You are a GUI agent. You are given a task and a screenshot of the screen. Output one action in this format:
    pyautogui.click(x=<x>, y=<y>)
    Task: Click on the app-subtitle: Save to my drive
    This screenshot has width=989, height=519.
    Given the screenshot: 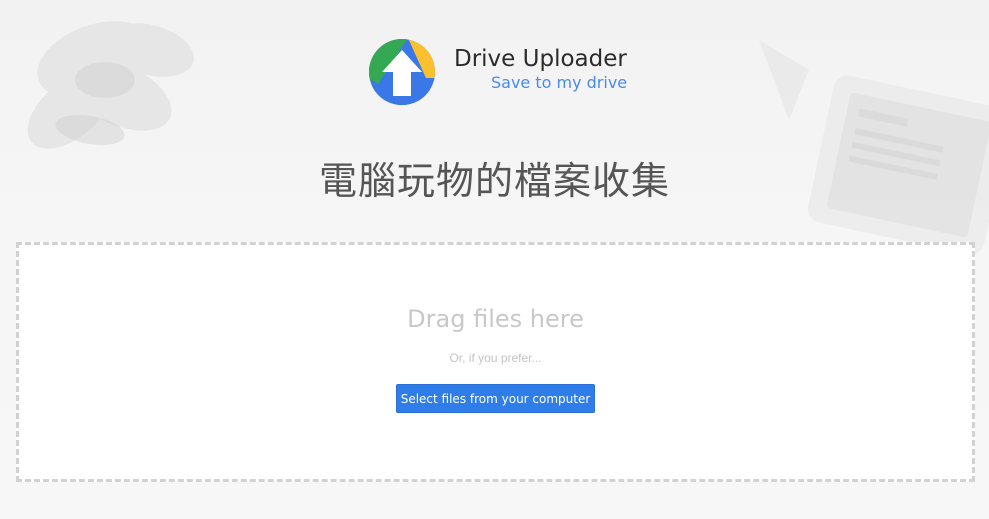 What is the action you would take?
    pyautogui.click(x=559, y=82)
    